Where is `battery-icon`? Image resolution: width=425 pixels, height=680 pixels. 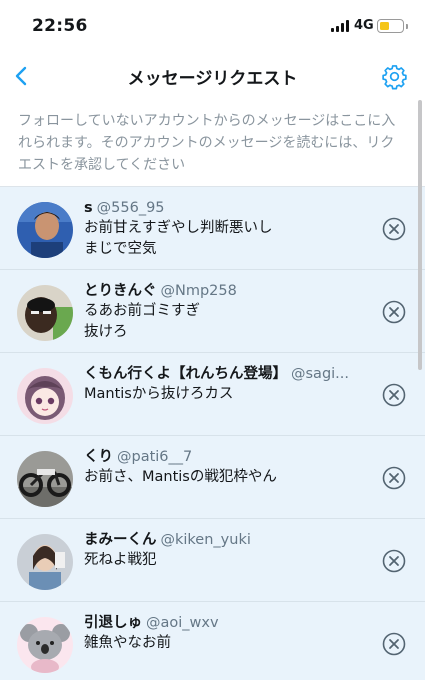
battery-icon is located at coordinates (390, 26).